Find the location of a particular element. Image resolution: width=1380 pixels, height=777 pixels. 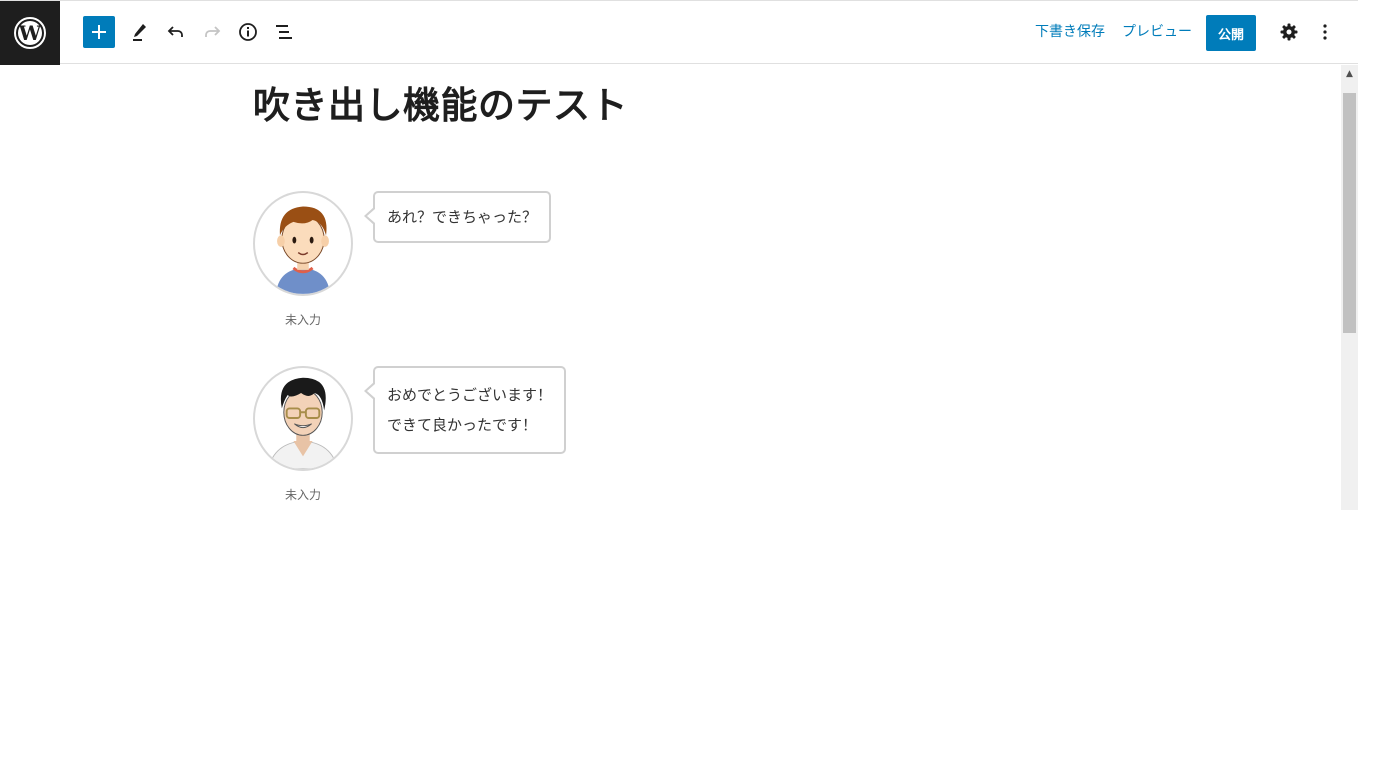

redo-button is located at coordinates (212, 32).